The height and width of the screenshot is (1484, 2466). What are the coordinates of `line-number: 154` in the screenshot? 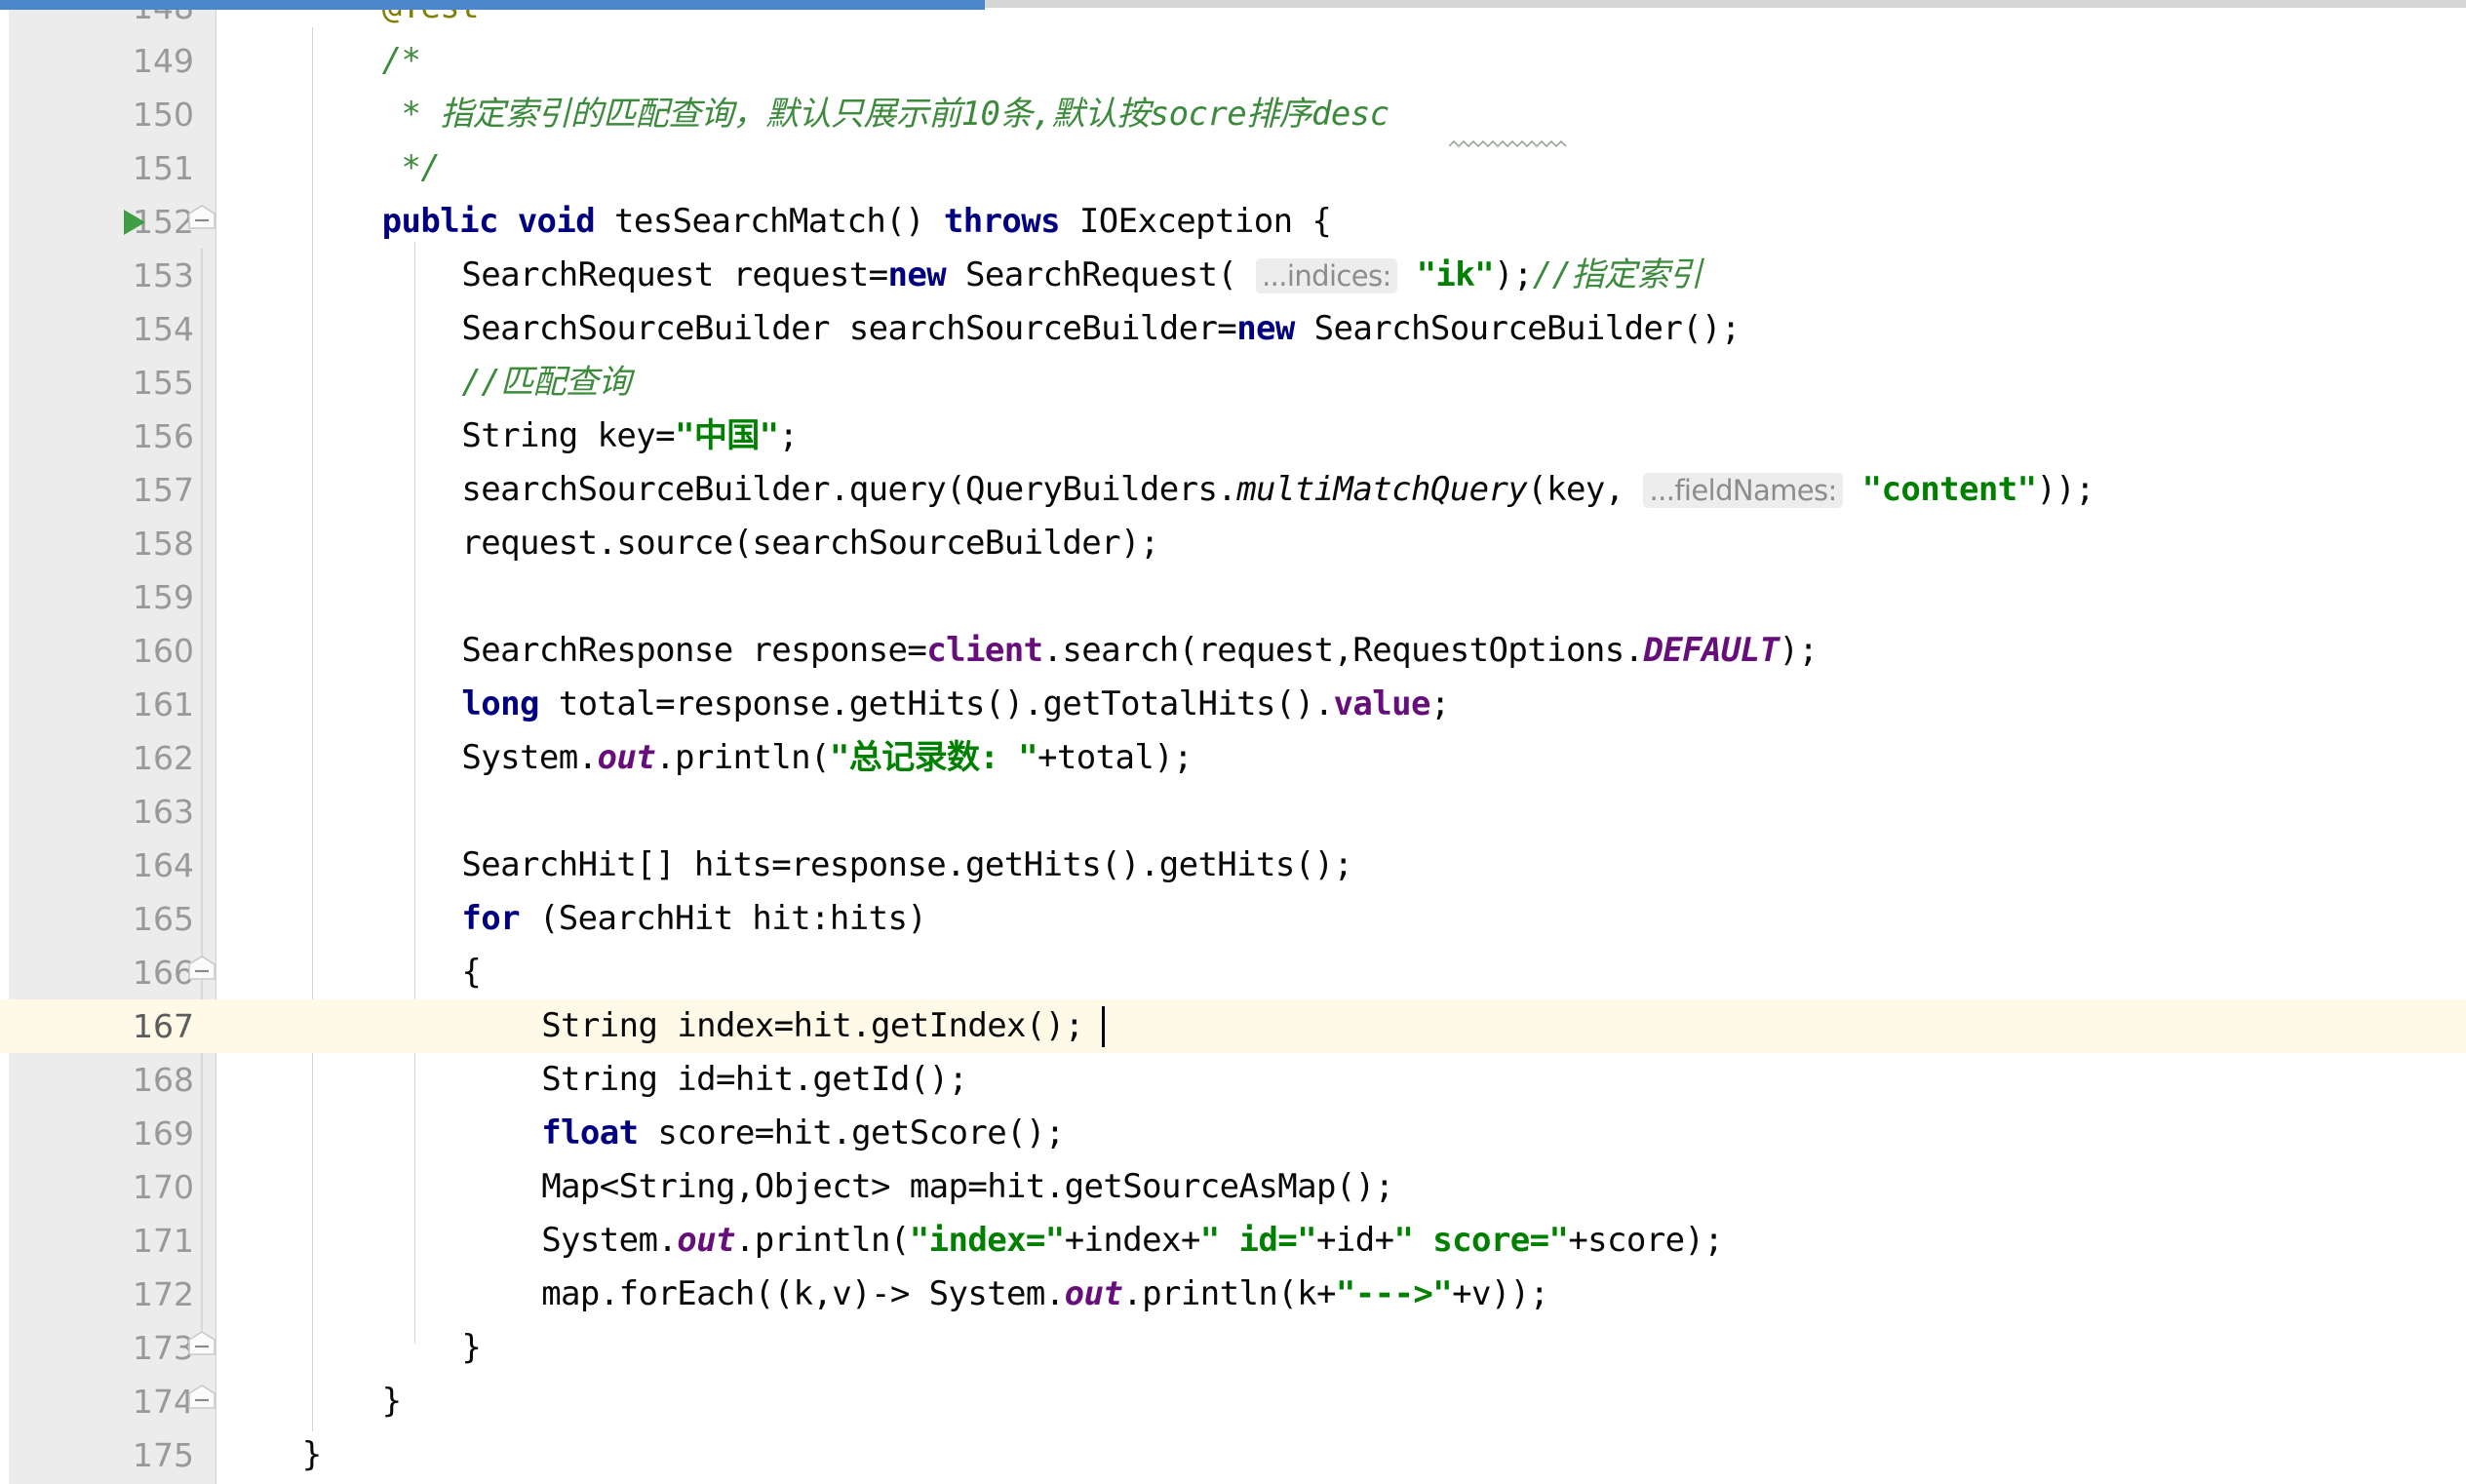 It's located at (163, 329).